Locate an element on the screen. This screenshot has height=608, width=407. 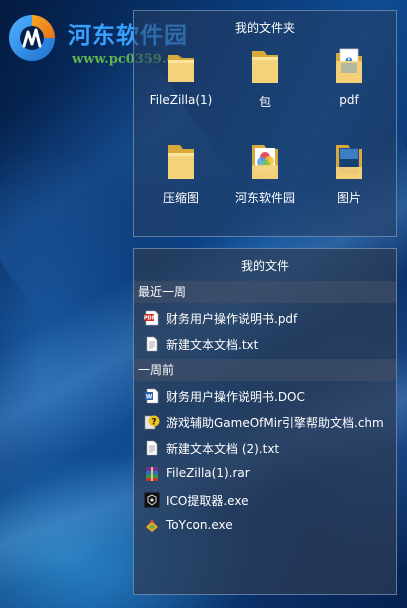
file-item: 新建文本文档 (2).txt is located at coordinates (268, 448).